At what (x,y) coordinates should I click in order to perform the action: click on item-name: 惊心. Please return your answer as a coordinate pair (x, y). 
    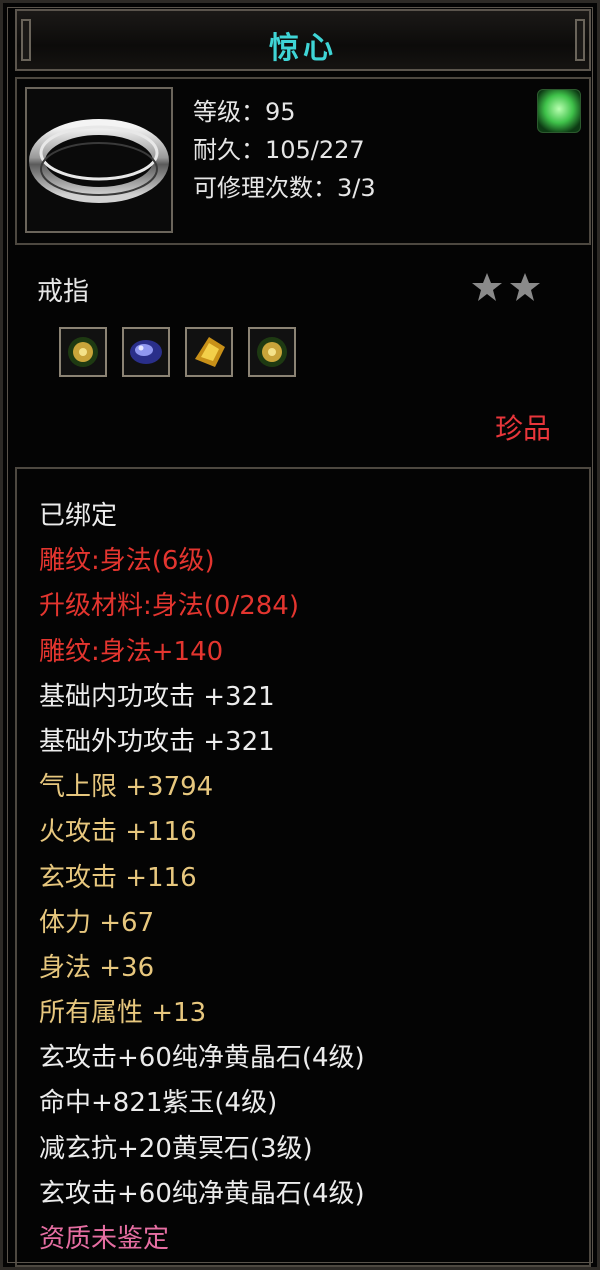
    Looking at the image, I should click on (303, 48).